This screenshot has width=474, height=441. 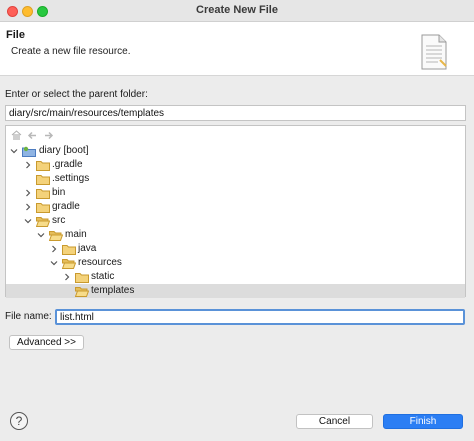 What do you see at coordinates (87, 248) in the screenshot?
I see `tree-item-label: java` at bounding box center [87, 248].